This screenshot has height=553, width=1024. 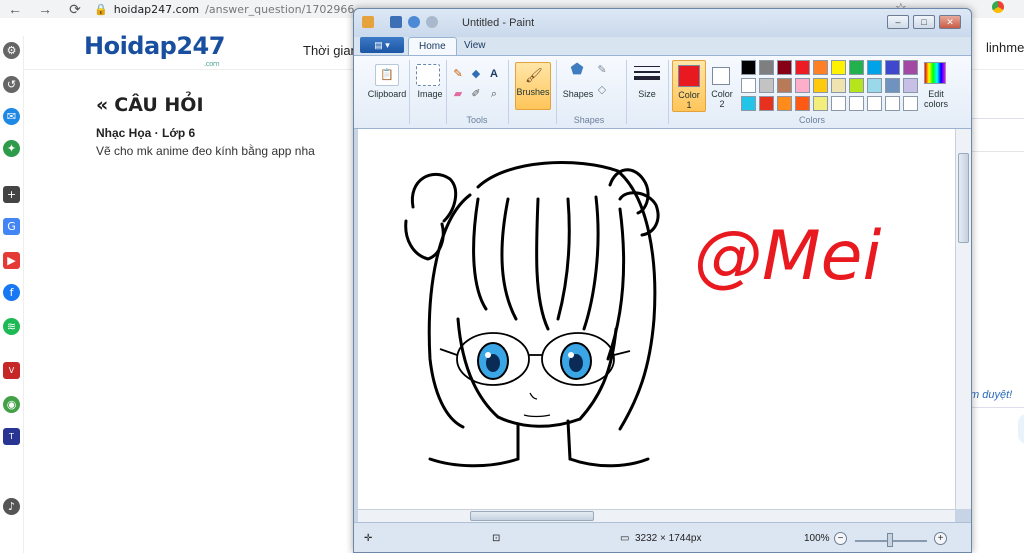 What do you see at coordinates (532, 516) in the screenshot?
I see `horizontal-scroll-thumb` at bounding box center [532, 516].